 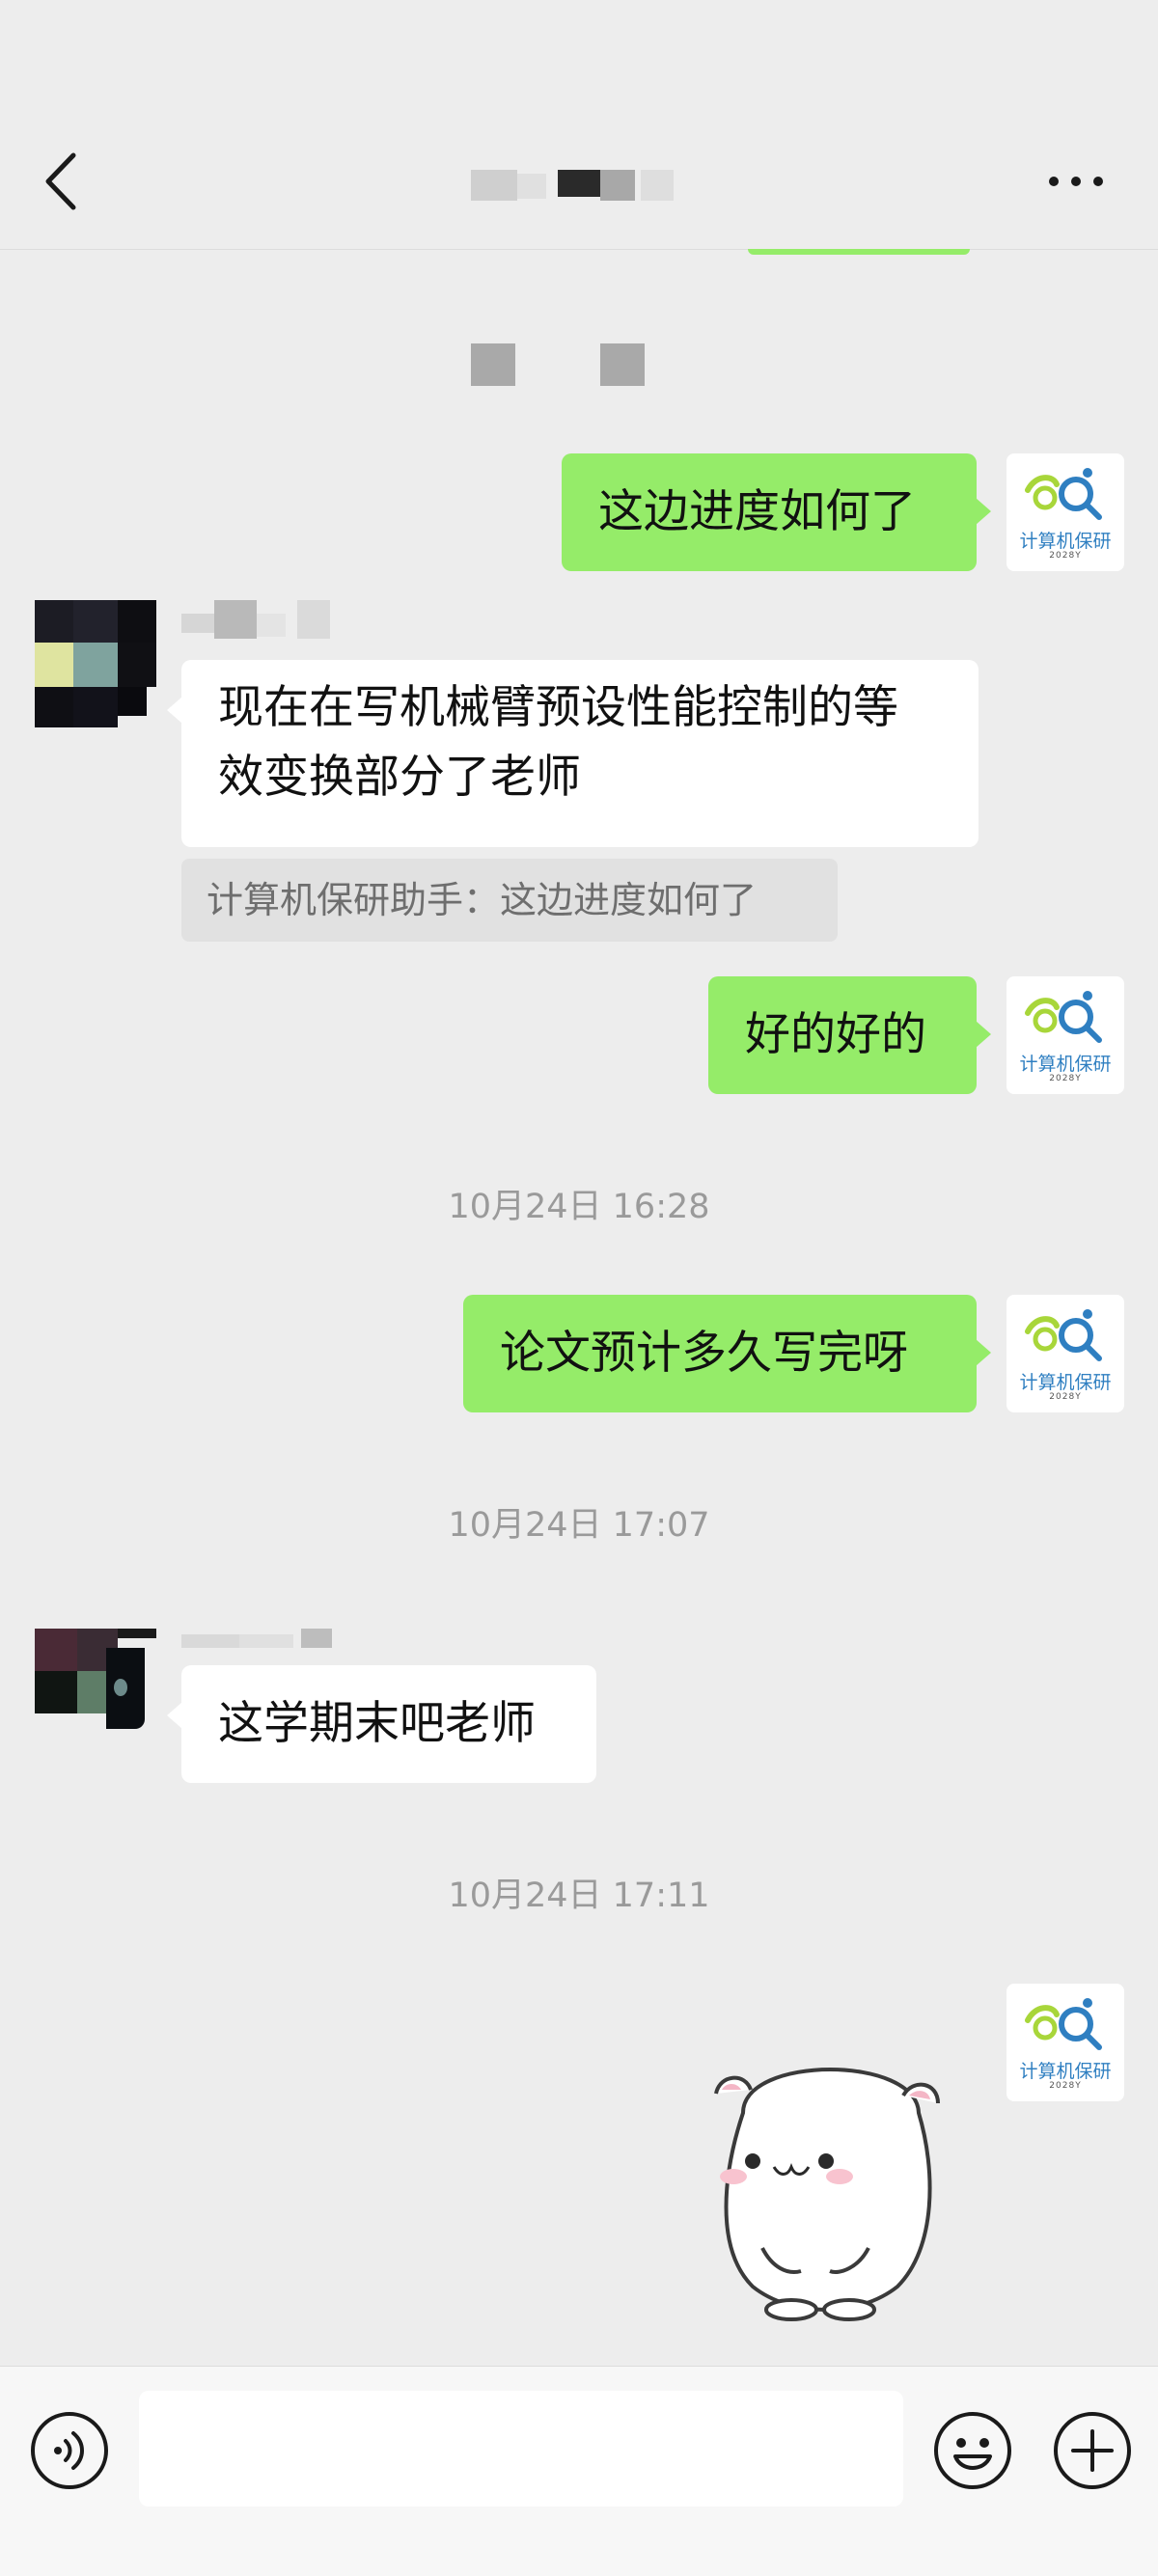 What do you see at coordinates (972, 2453) in the screenshot?
I see `smiley-icon` at bounding box center [972, 2453].